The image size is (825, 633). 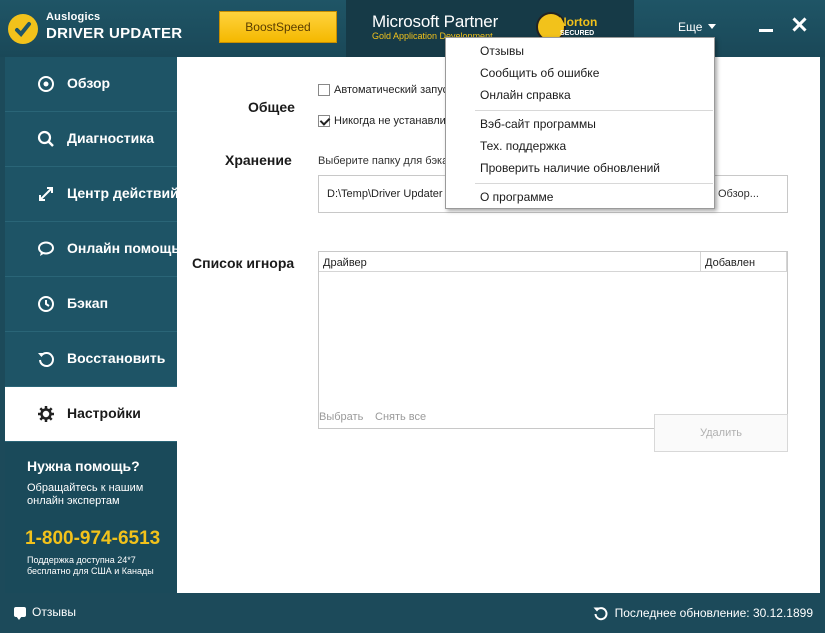 I want to click on deselect-all-button: Снять все, so click(x=400, y=417).